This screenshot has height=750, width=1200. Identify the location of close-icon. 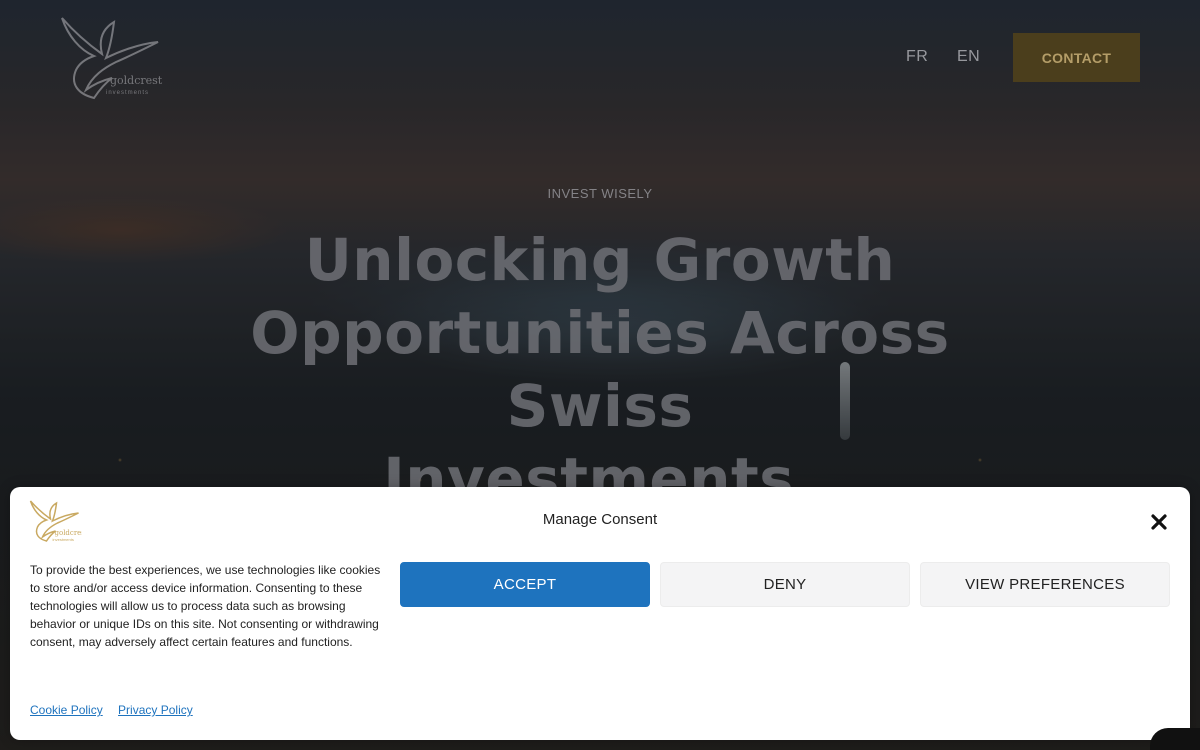
(1159, 522).